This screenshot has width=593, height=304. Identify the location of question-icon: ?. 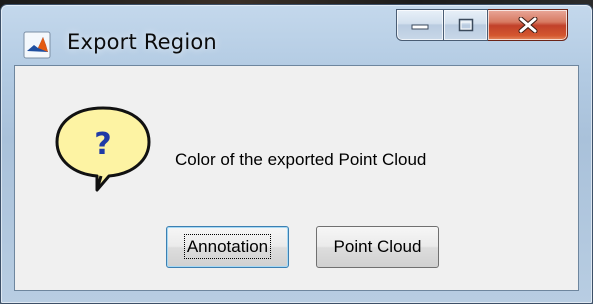
(103, 148).